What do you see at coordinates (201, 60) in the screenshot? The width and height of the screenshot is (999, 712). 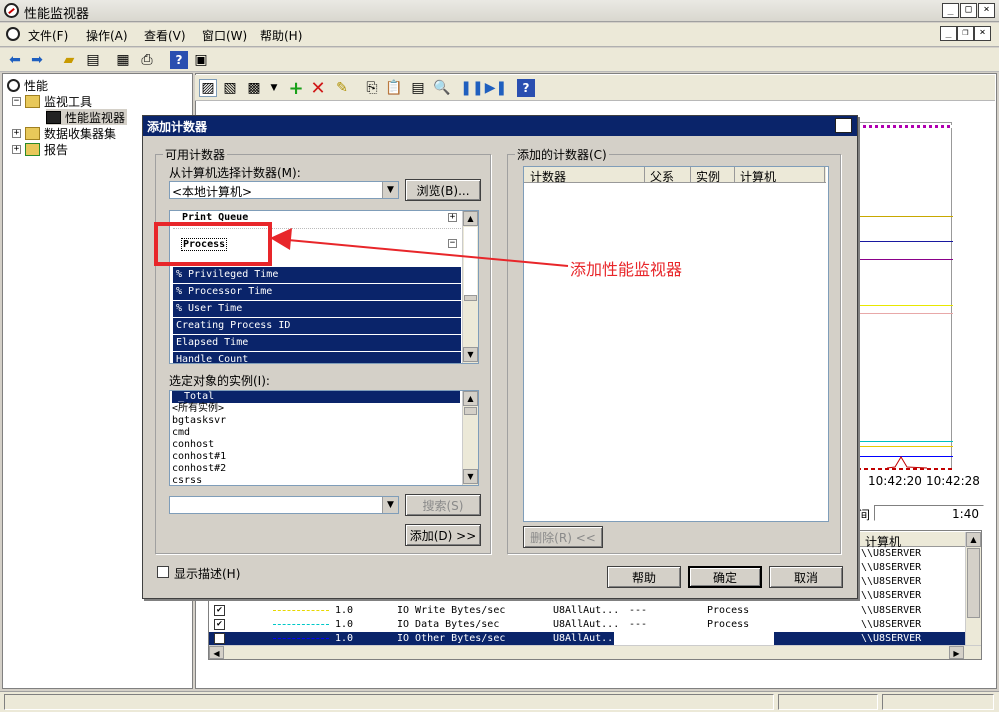 I see `mmc-pane-icon: ▣` at bounding box center [201, 60].